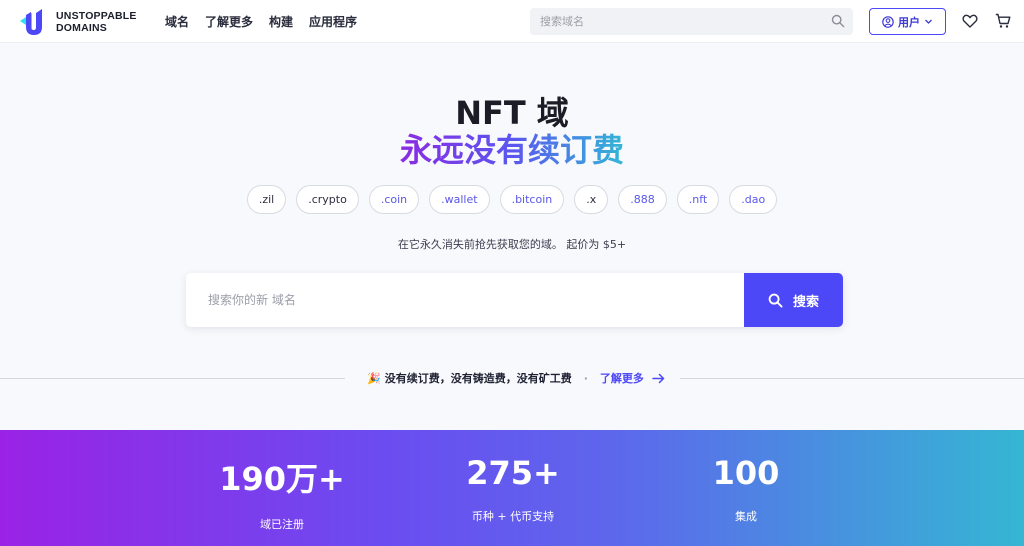 This screenshot has width=1024, height=546. I want to click on stat-domains: 190万+ 域已注册, so click(282, 493).